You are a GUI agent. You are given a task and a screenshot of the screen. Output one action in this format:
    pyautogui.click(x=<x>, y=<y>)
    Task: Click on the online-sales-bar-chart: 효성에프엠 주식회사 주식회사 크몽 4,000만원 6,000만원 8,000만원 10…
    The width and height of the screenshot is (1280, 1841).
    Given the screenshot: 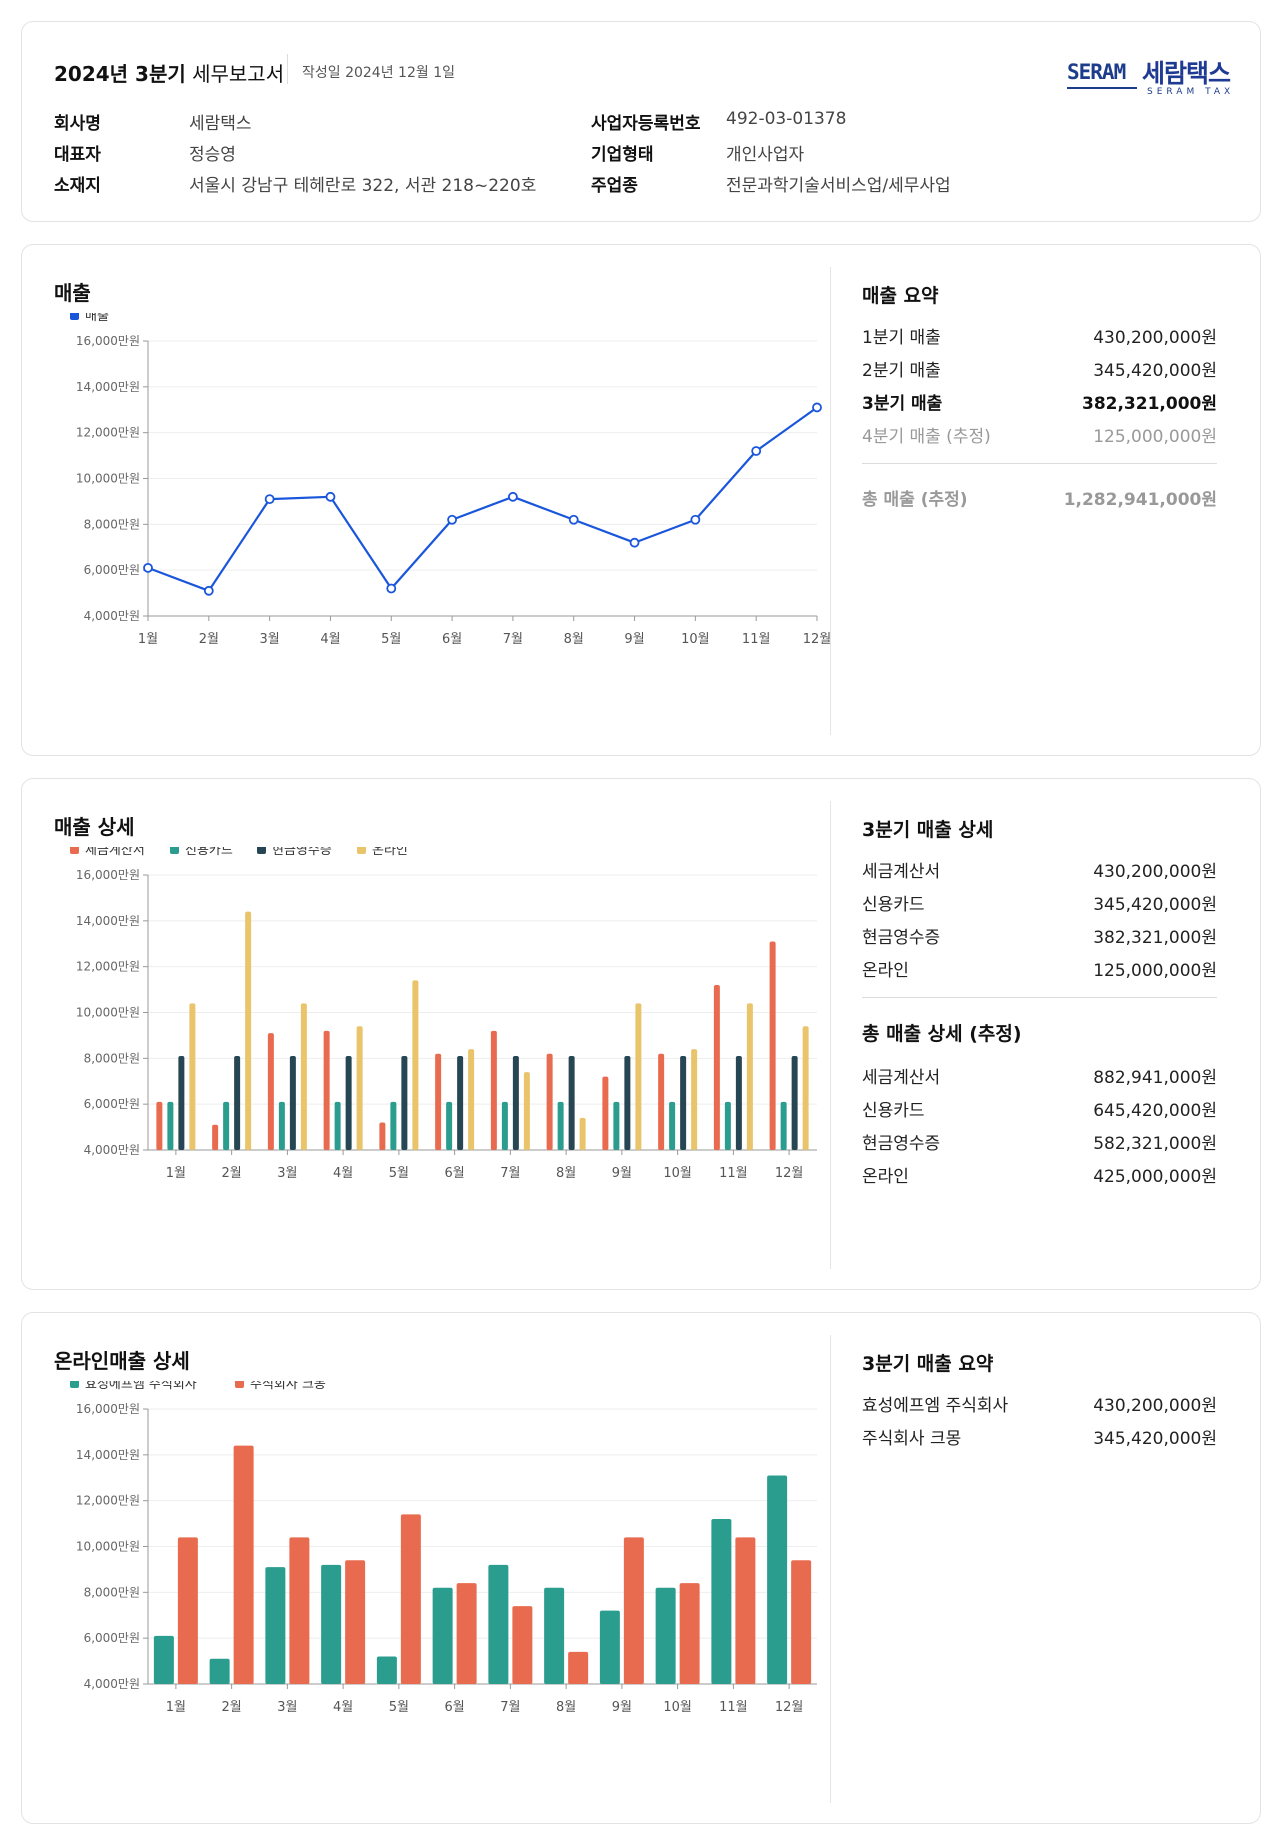 What is the action you would take?
    pyautogui.click(x=443, y=1548)
    